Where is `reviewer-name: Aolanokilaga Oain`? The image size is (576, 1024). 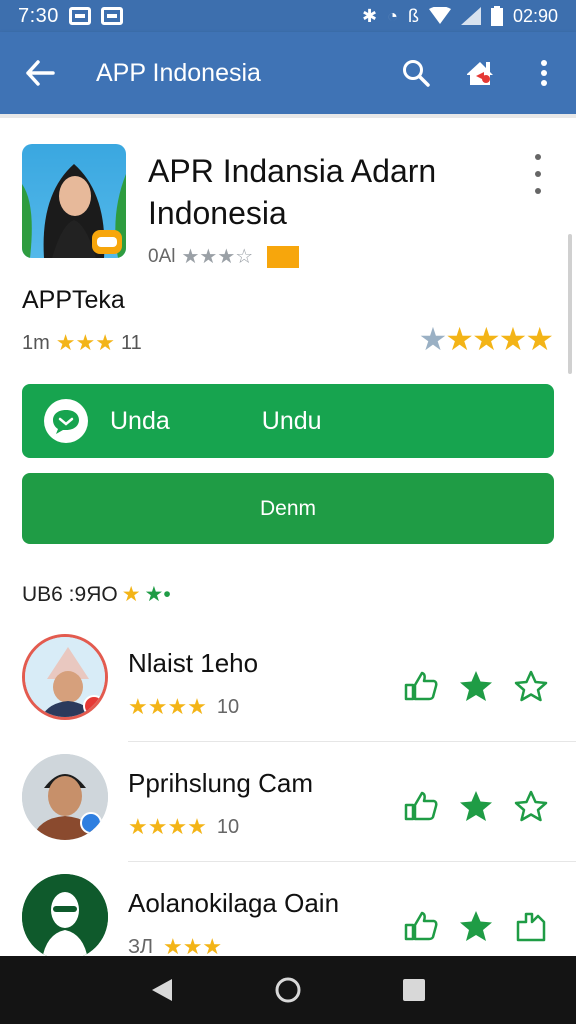 reviewer-name: Aolanokilaga Oain is located at coordinates (234, 903).